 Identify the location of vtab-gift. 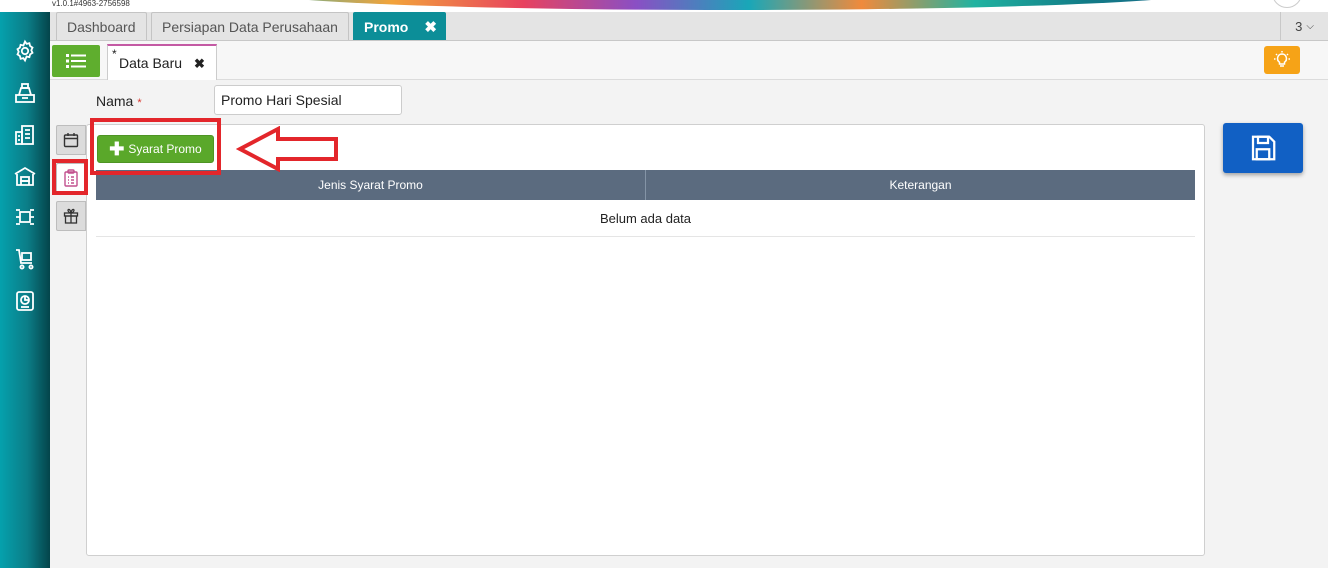
(71, 216).